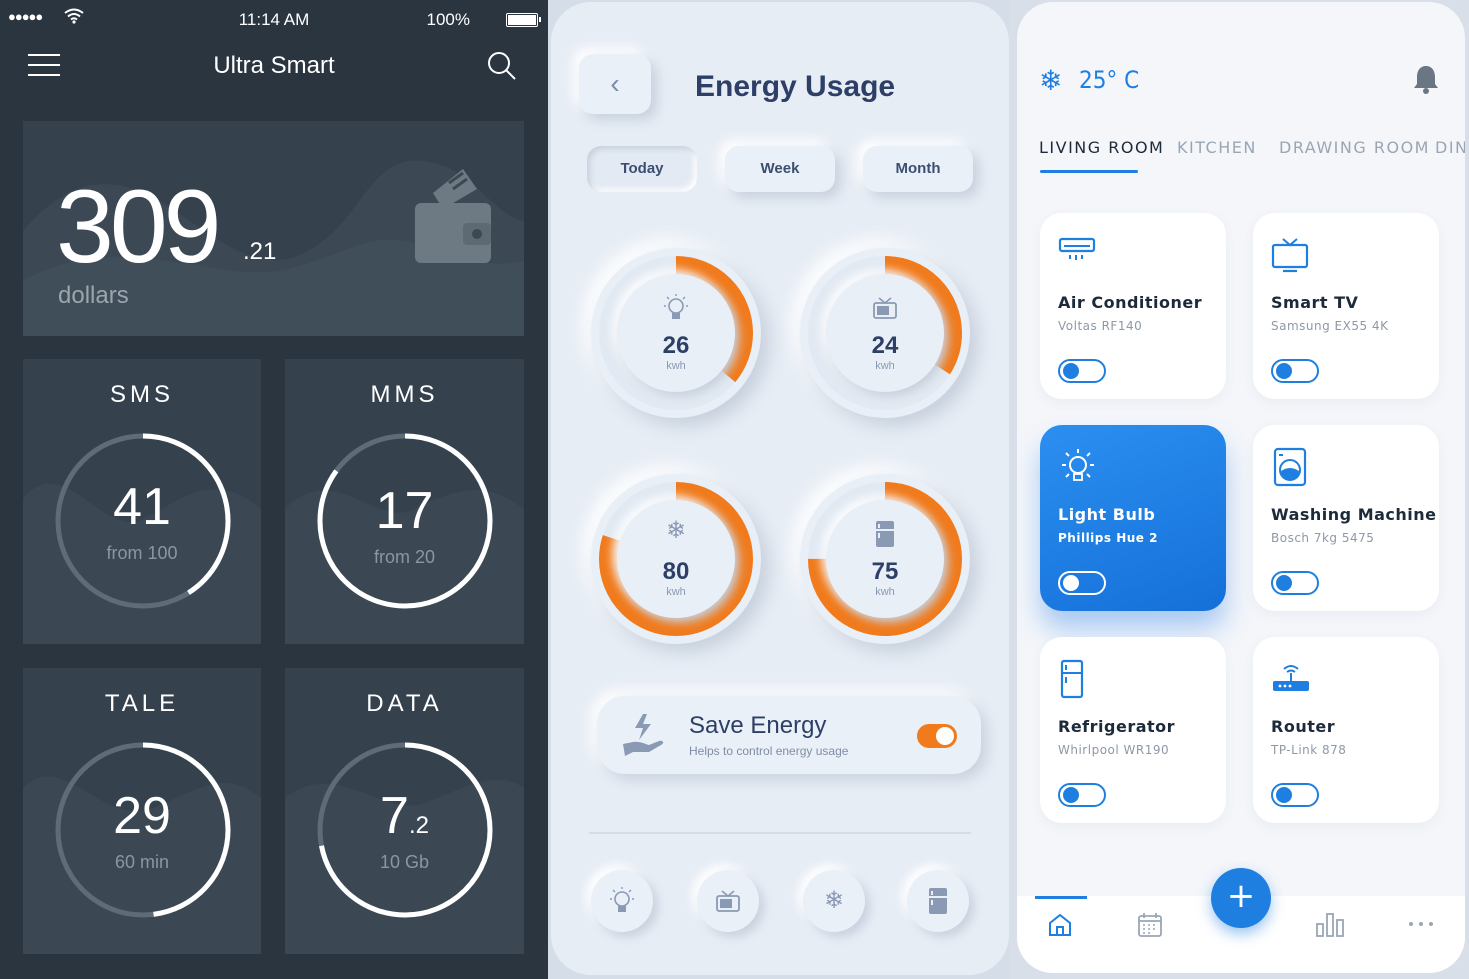 The width and height of the screenshot is (1469, 979). I want to click on tab-today: Today, so click(642, 169).